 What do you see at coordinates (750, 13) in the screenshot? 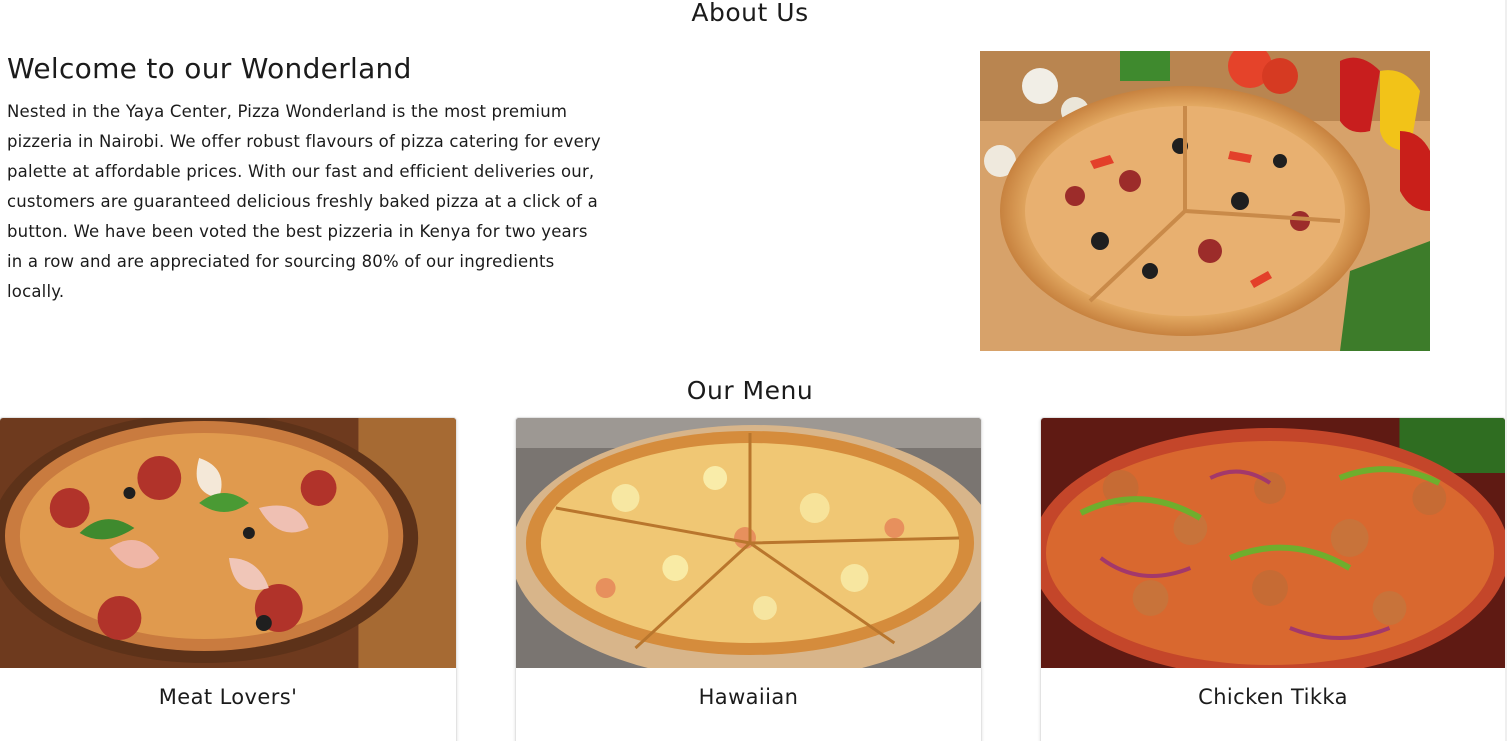
I see `about-heading: About Us` at bounding box center [750, 13].